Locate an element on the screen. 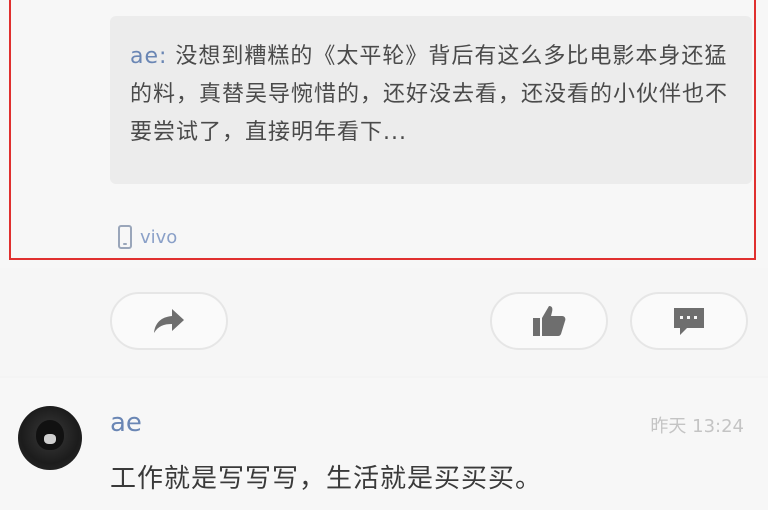 This screenshot has height=510, width=768. like-button is located at coordinates (549, 321).